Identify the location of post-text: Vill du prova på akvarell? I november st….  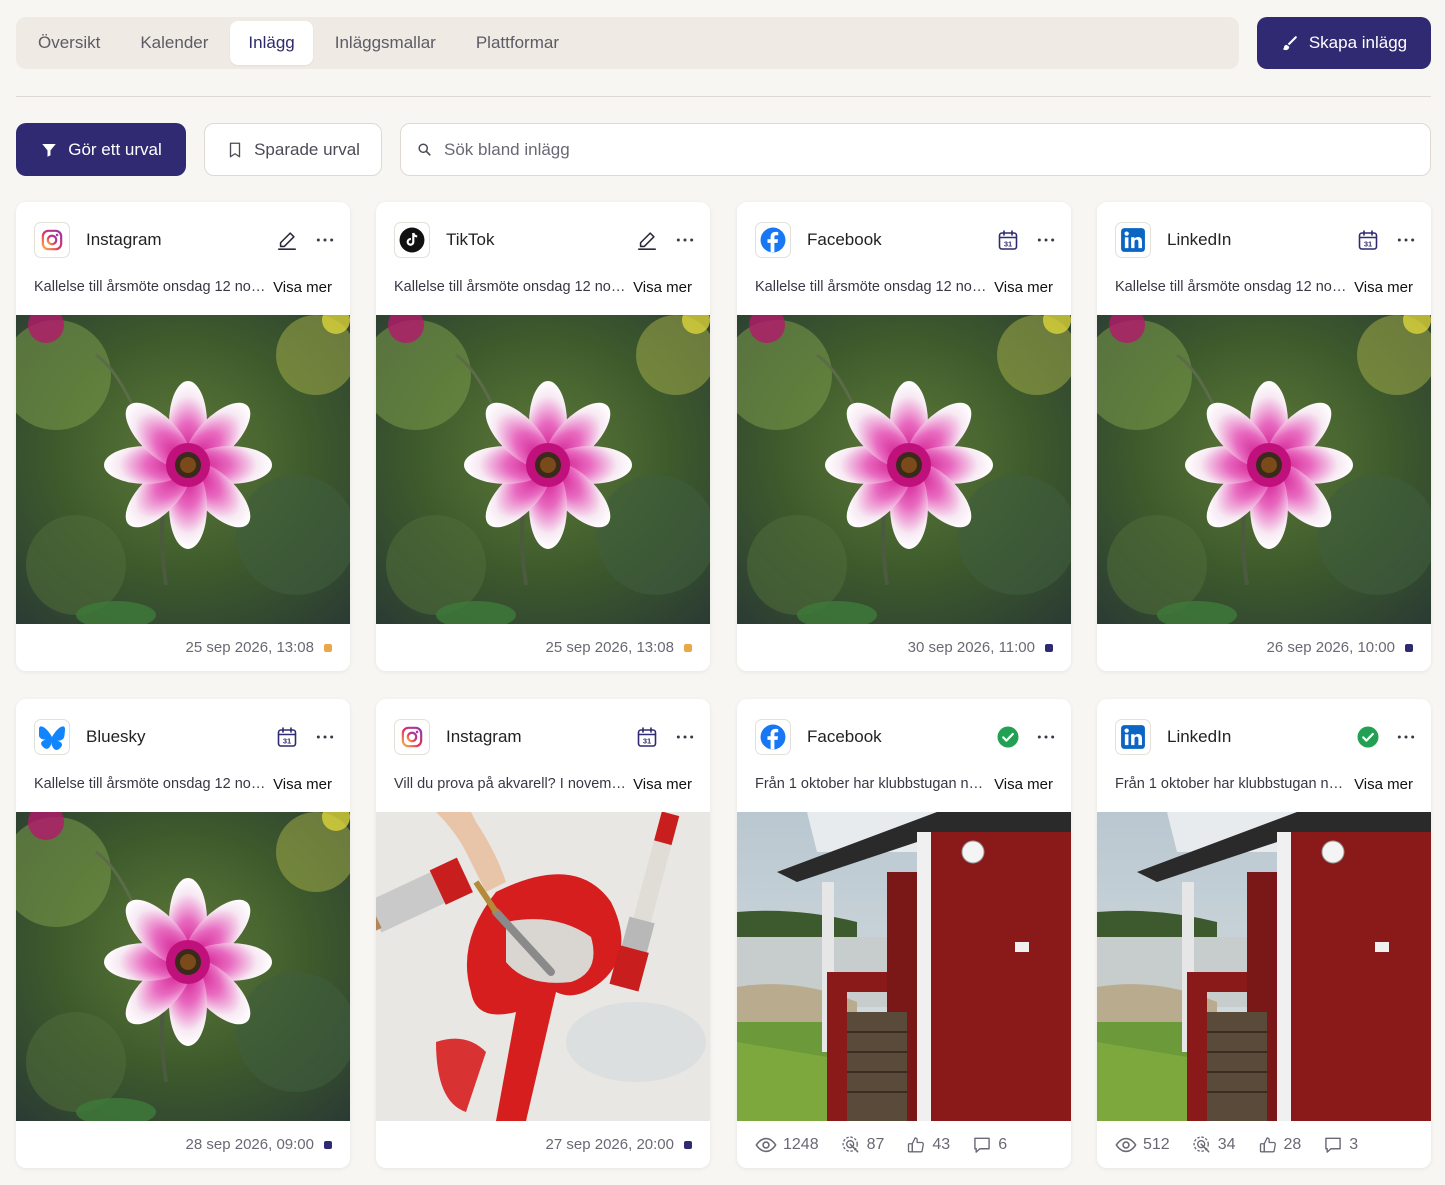
(543, 784).